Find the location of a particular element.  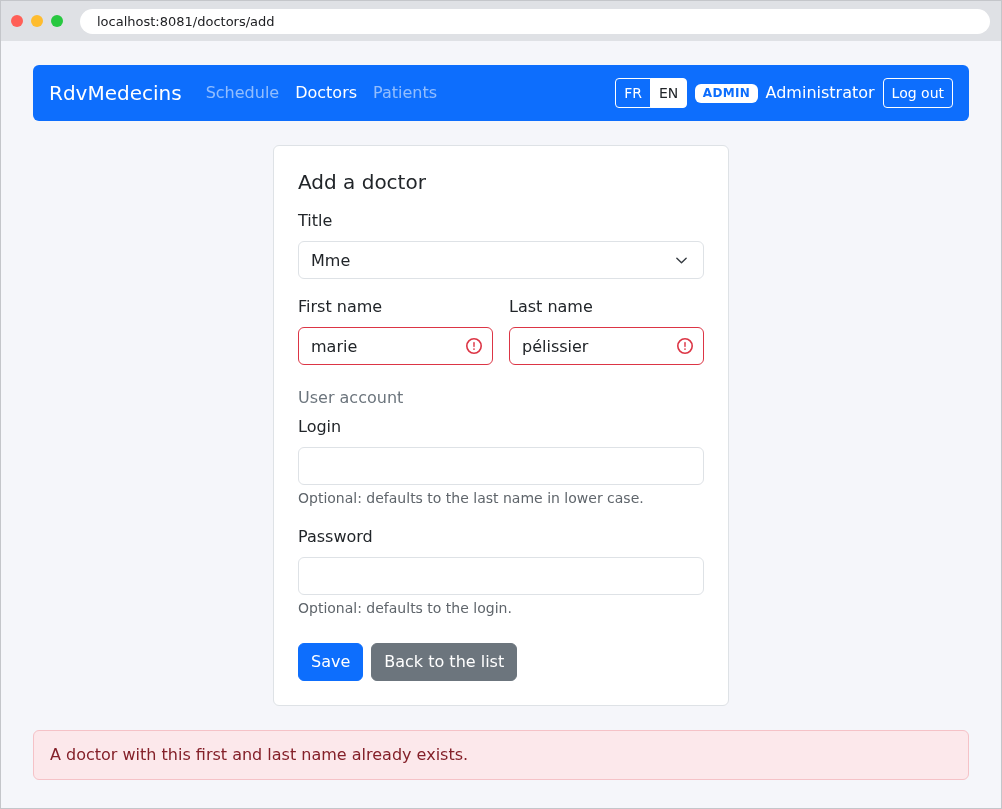

form-title: Add a doctor is located at coordinates (362, 182).